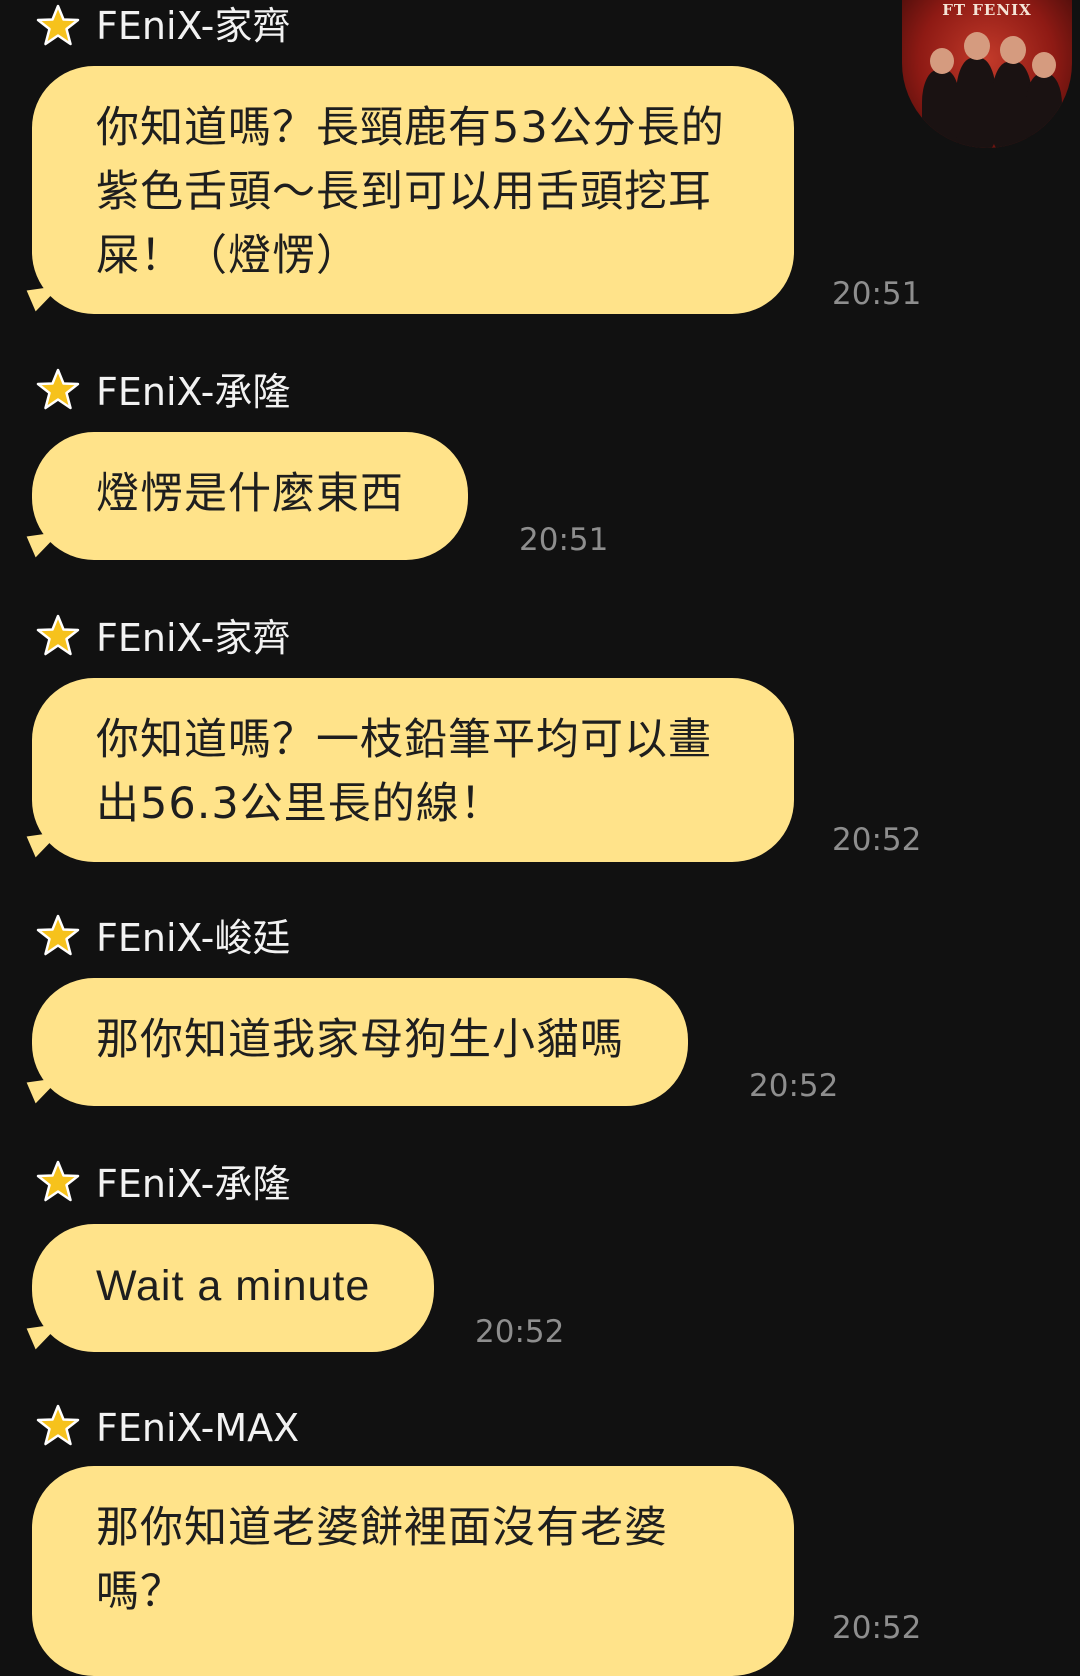 This screenshot has height=1676, width=1080. I want to click on message-bubble: Wait a minute, so click(233, 1288).